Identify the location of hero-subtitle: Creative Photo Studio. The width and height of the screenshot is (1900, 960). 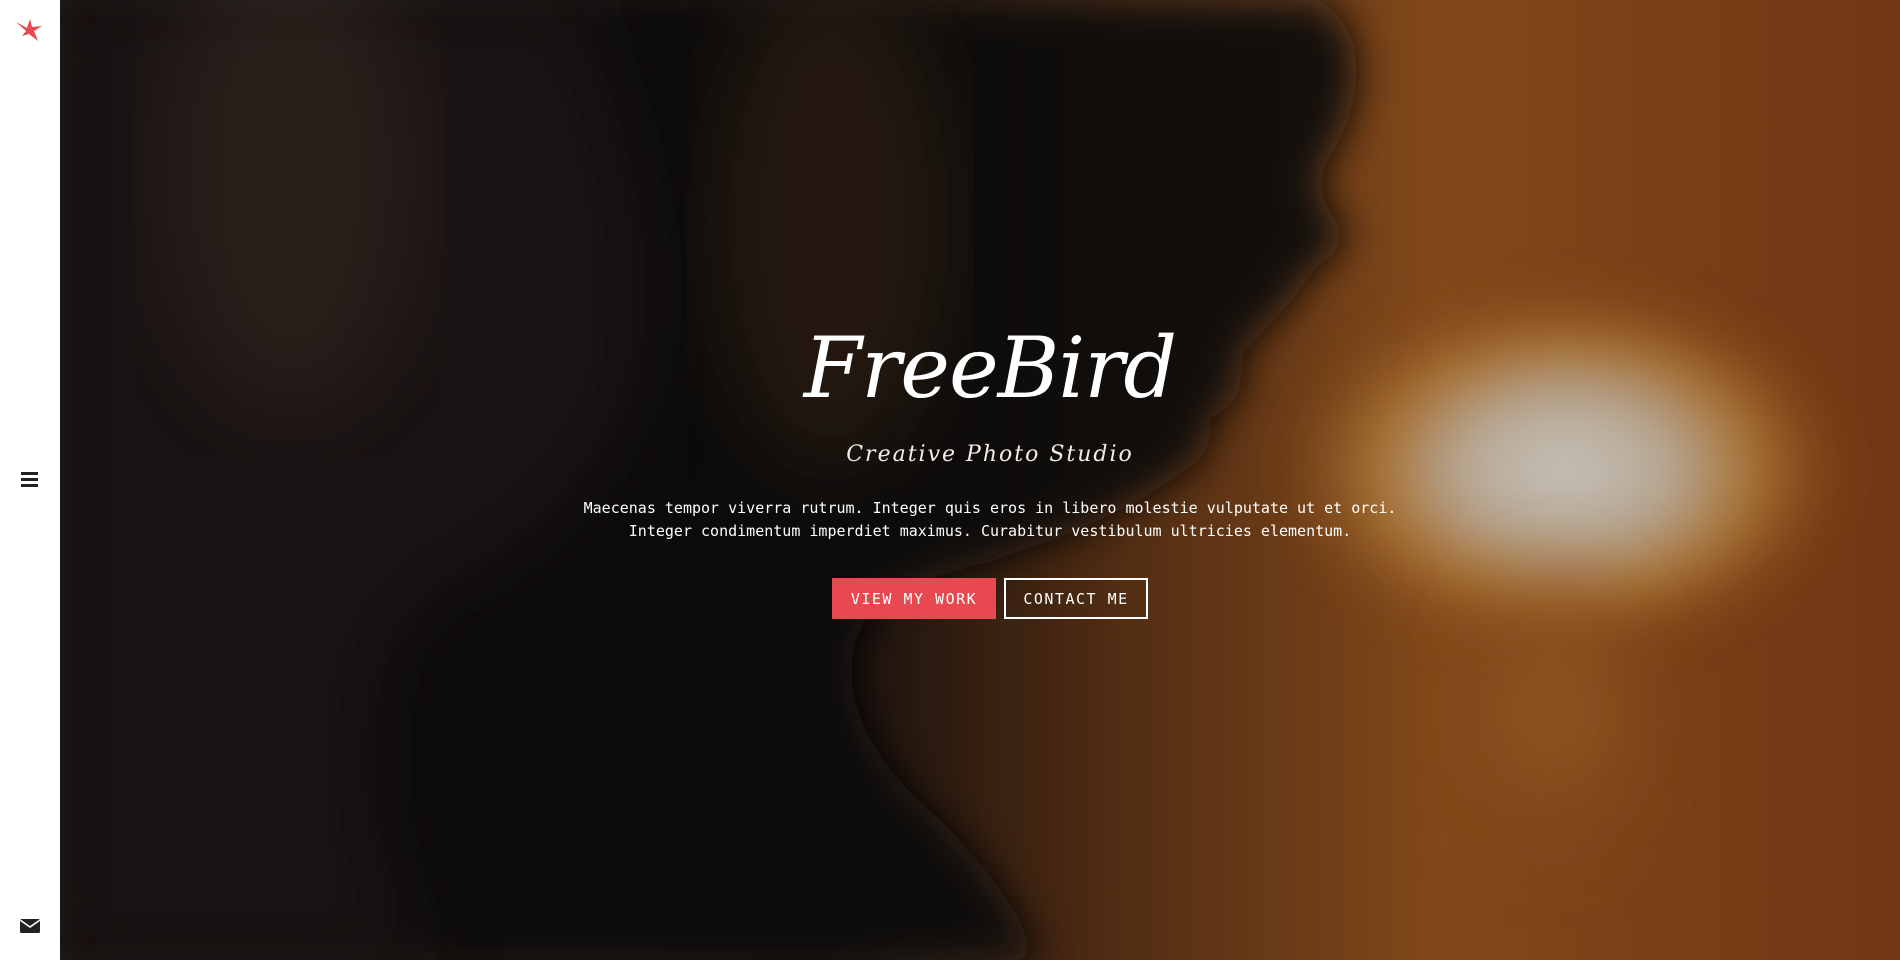
(990, 454).